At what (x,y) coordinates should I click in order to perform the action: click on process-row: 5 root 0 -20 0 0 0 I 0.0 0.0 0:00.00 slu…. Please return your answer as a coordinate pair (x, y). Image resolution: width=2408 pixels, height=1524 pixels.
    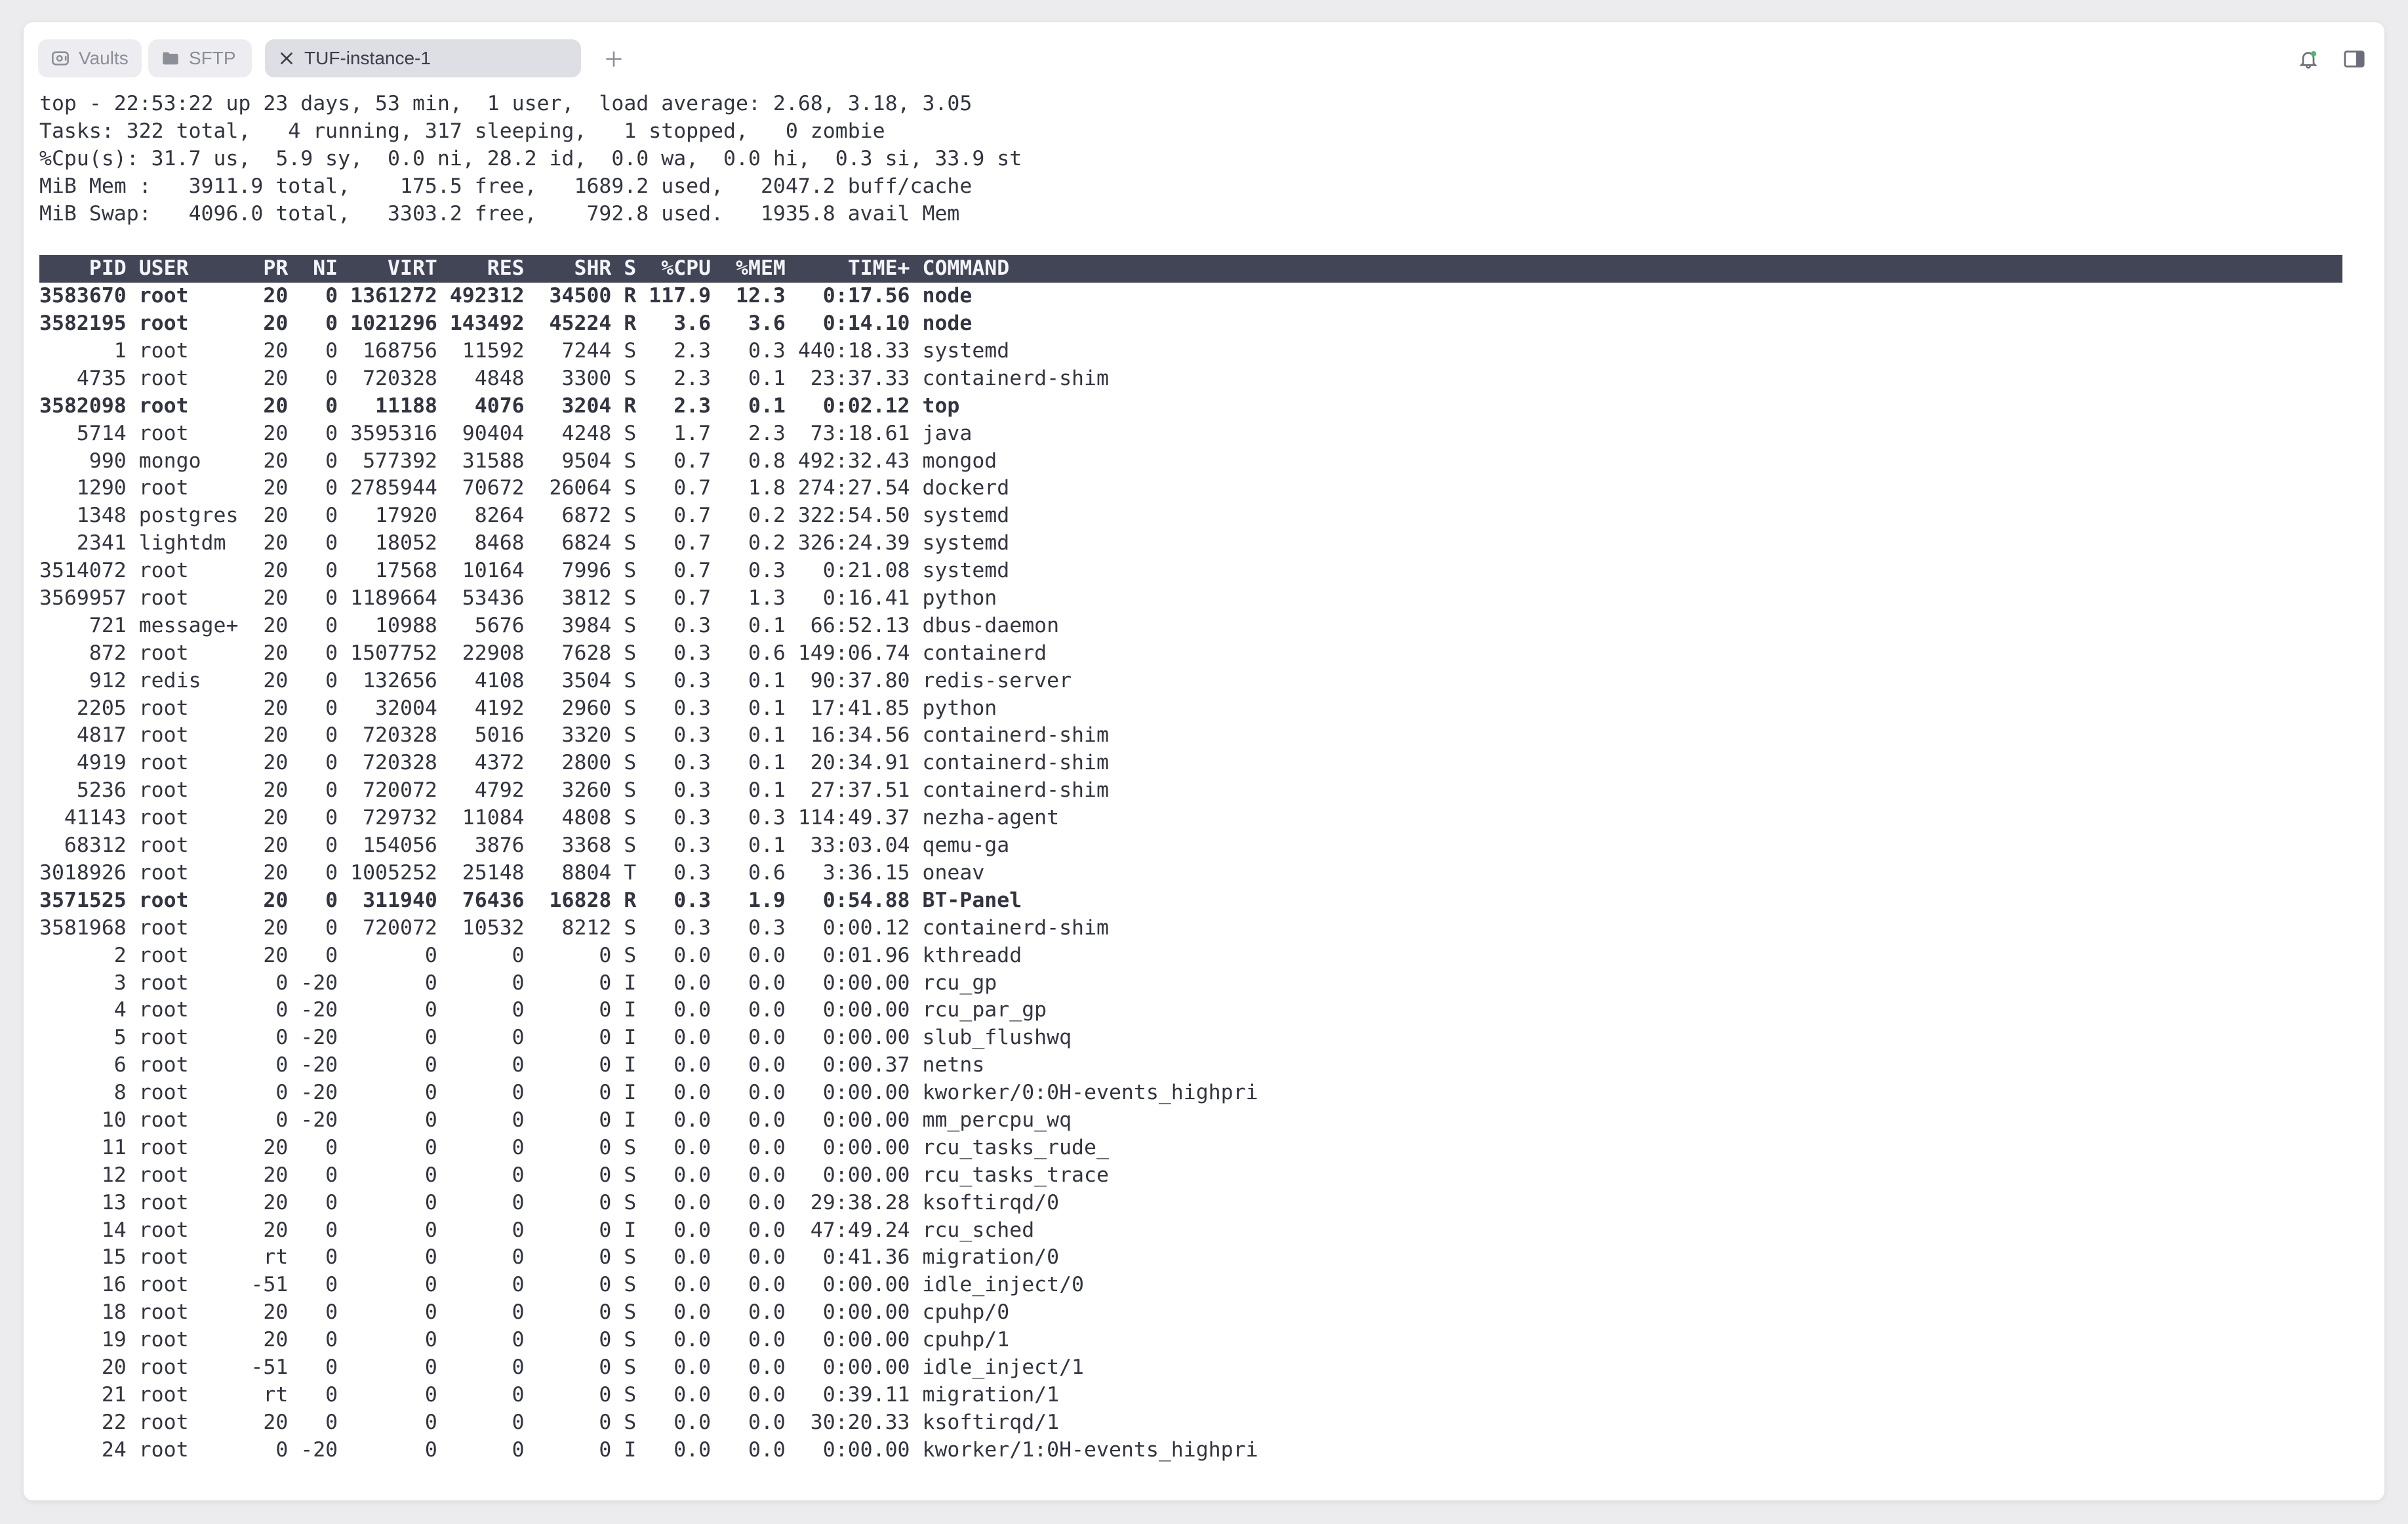
    Looking at the image, I should click on (556, 1038).